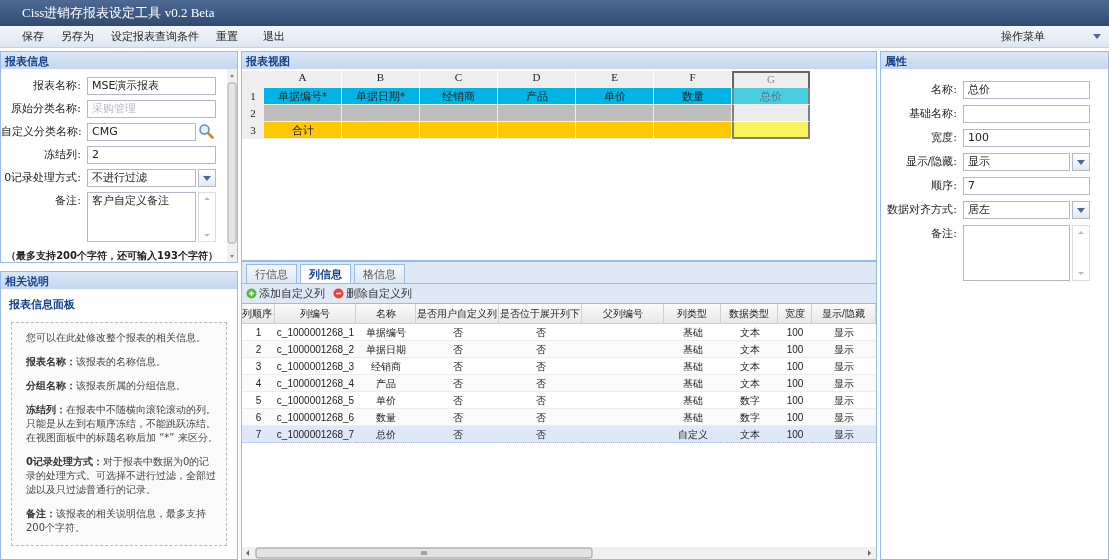 Image resolution: width=1109 pixels, height=560 pixels. What do you see at coordinates (274, 36) in the screenshot?
I see `menu-item: 退出` at bounding box center [274, 36].